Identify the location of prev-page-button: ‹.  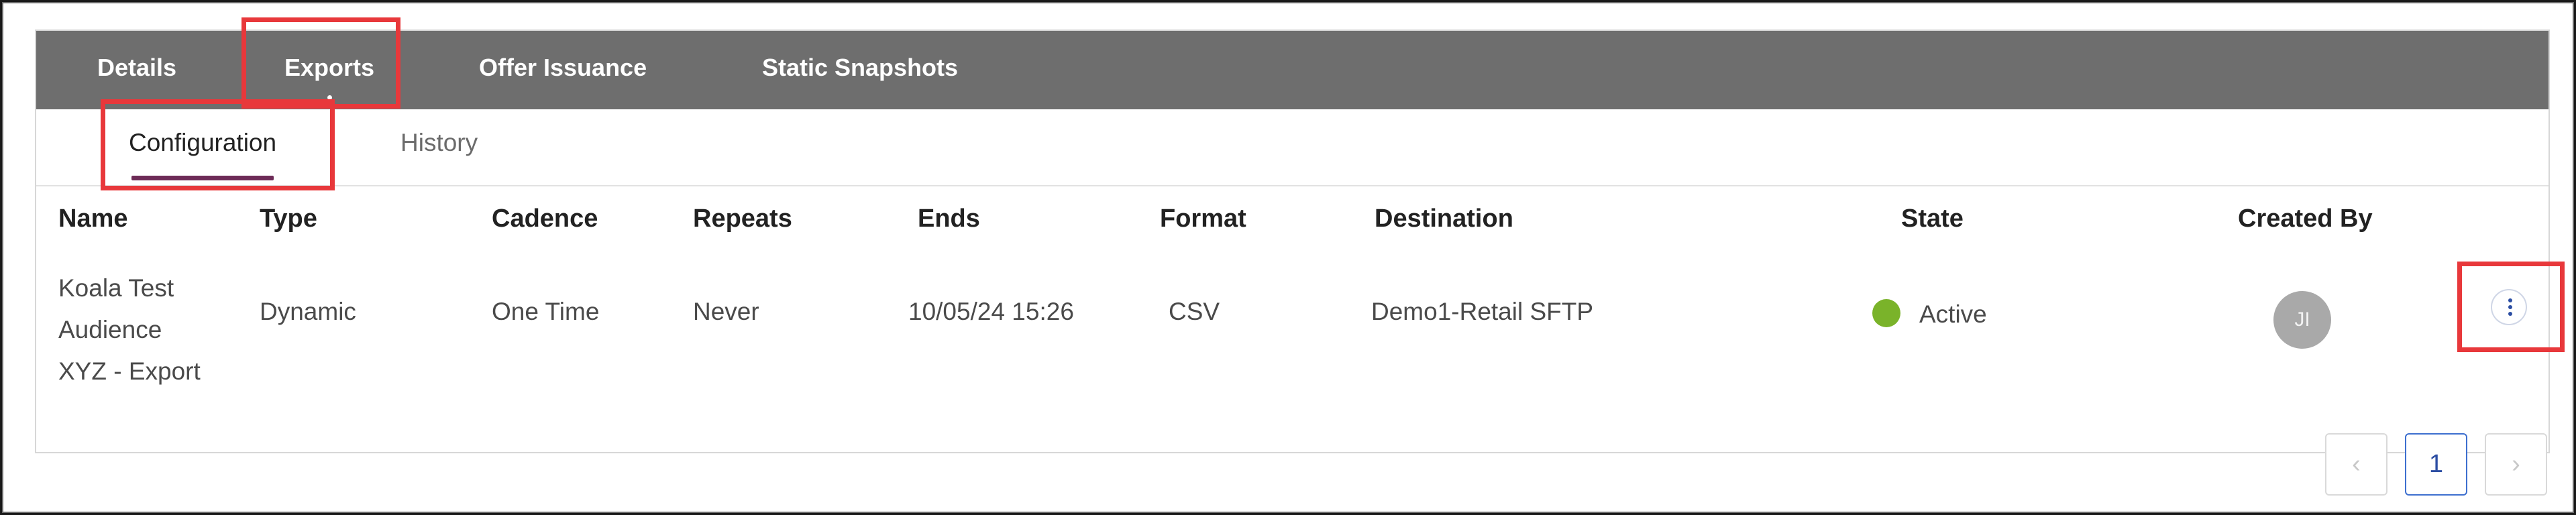
(2356, 464).